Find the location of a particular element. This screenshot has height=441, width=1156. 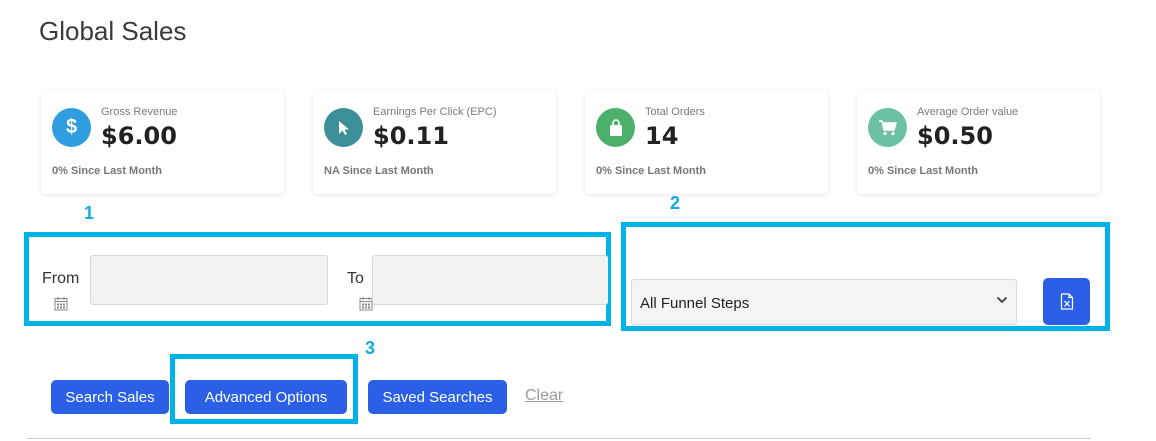

stat-label: Gross Revenue is located at coordinates (139, 112).